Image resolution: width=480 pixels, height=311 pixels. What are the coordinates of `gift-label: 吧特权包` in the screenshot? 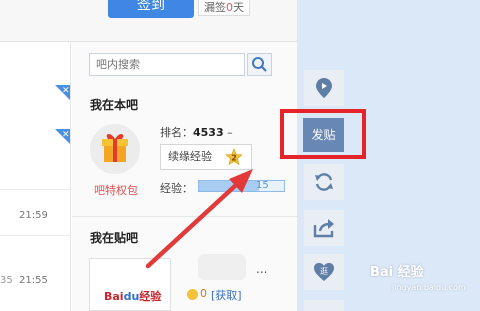 It's located at (116, 190).